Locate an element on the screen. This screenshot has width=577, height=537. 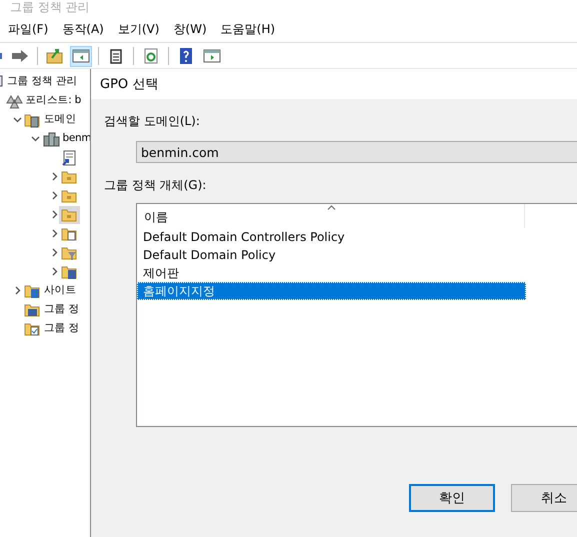
menu-item: 파일(F) is located at coordinates (28, 31).